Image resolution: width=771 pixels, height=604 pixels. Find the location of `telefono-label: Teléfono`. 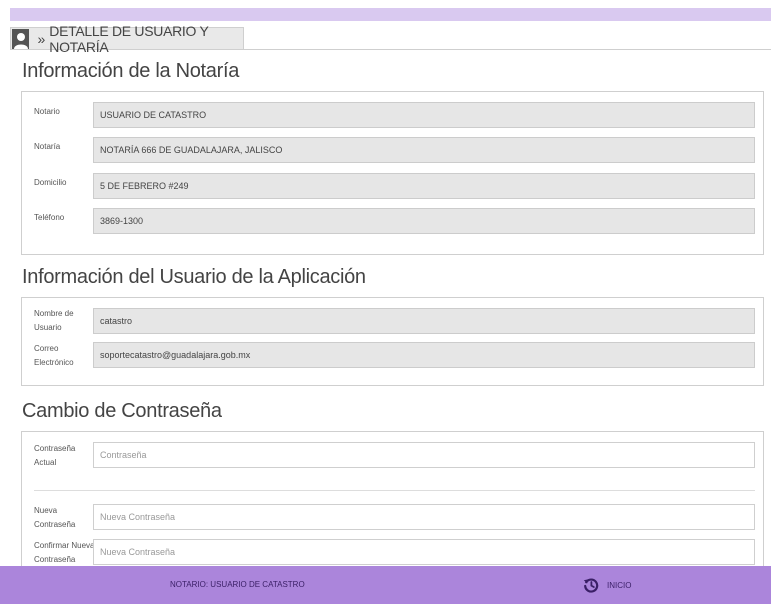

telefono-label: Teléfono is located at coordinates (49, 217).